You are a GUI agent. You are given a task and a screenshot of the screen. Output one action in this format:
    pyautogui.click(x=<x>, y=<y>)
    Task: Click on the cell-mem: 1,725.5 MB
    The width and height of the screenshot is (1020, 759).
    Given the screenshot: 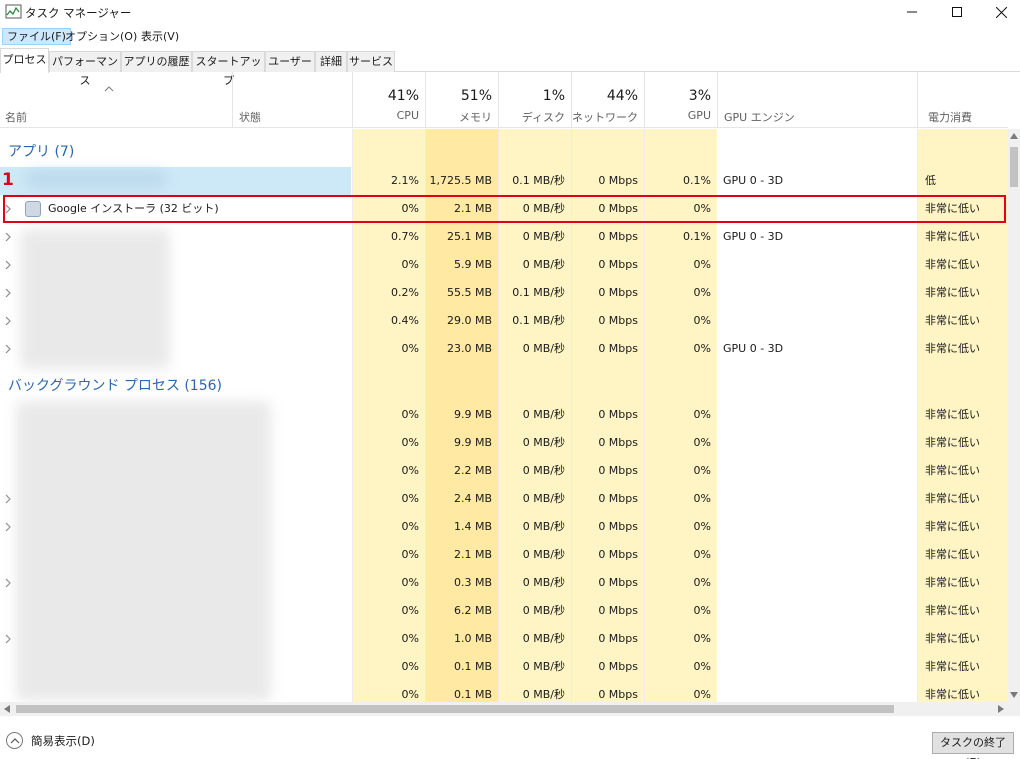 What is the action you would take?
    pyautogui.click(x=460, y=180)
    